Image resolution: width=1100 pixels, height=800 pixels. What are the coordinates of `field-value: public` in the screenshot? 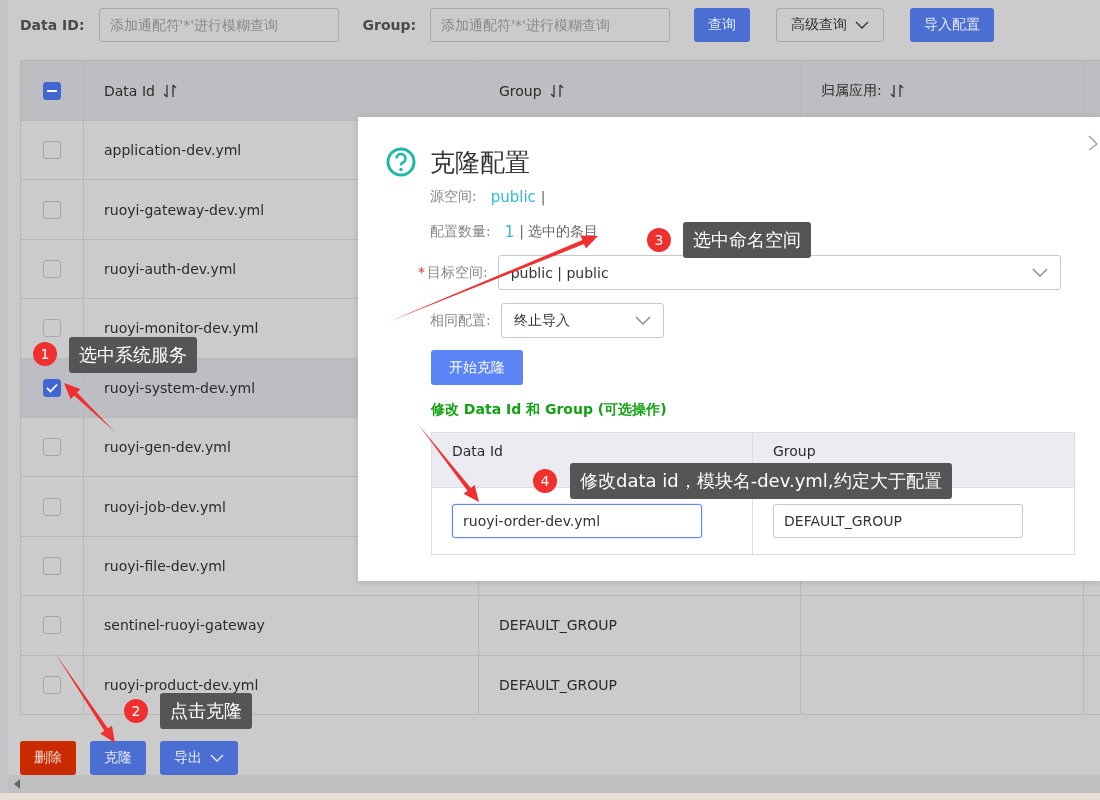 It's located at (513, 196).